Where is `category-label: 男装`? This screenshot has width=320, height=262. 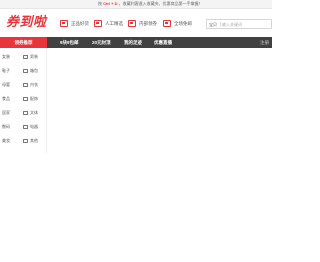 category-label: 男装 is located at coordinates (34, 56).